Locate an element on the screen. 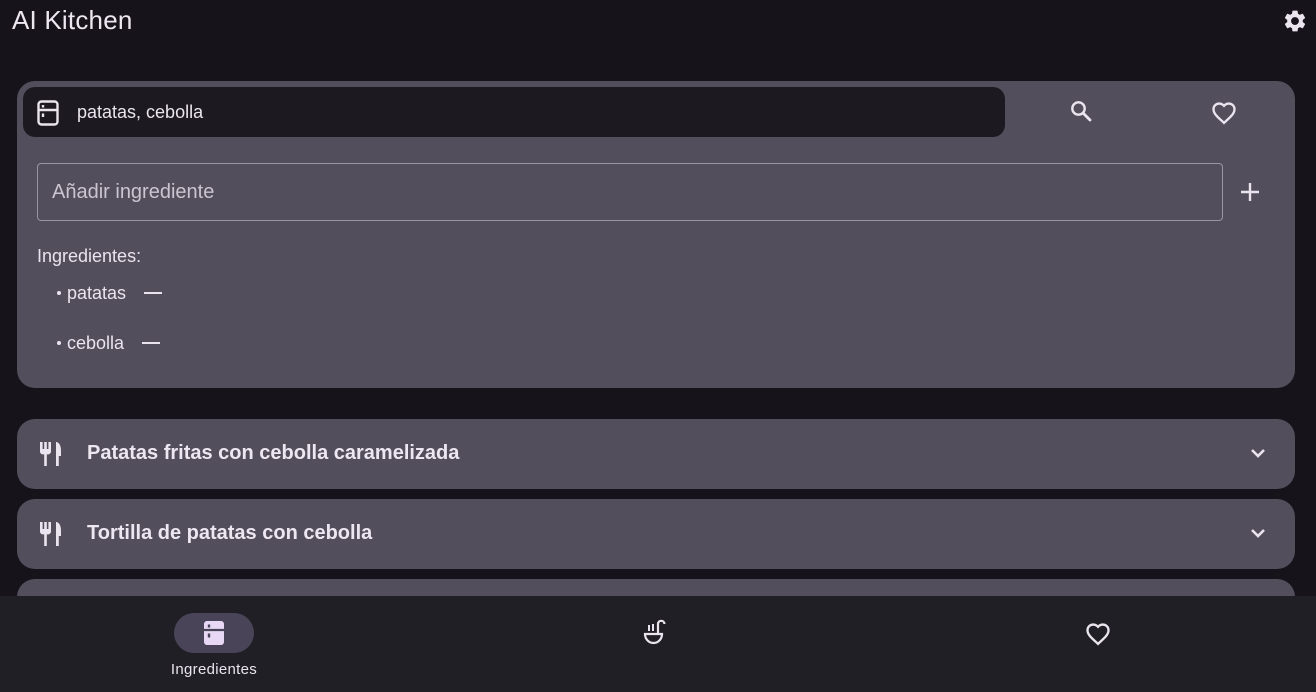 Image resolution: width=1316 pixels, height=692 pixels. ingredients-heading: Ingredientes: is located at coordinates (89, 256).